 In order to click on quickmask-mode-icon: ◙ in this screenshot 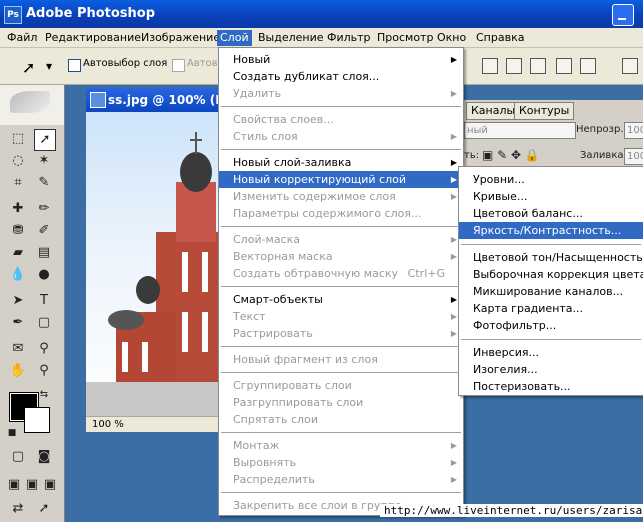, I will do `click(44, 457)`.